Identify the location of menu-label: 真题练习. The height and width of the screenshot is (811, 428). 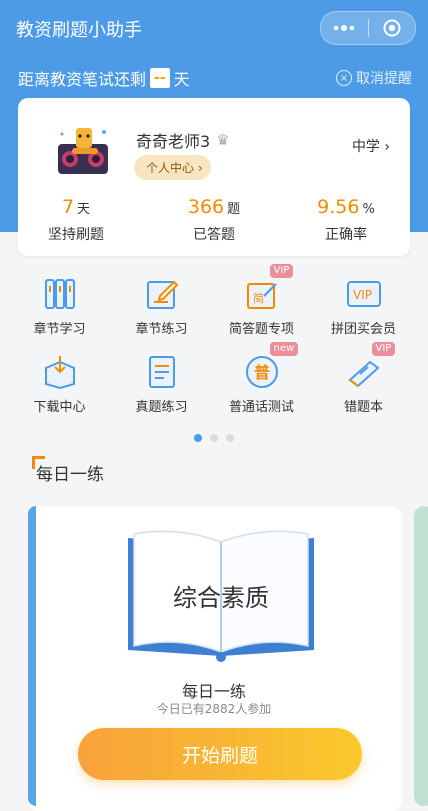
(161, 407).